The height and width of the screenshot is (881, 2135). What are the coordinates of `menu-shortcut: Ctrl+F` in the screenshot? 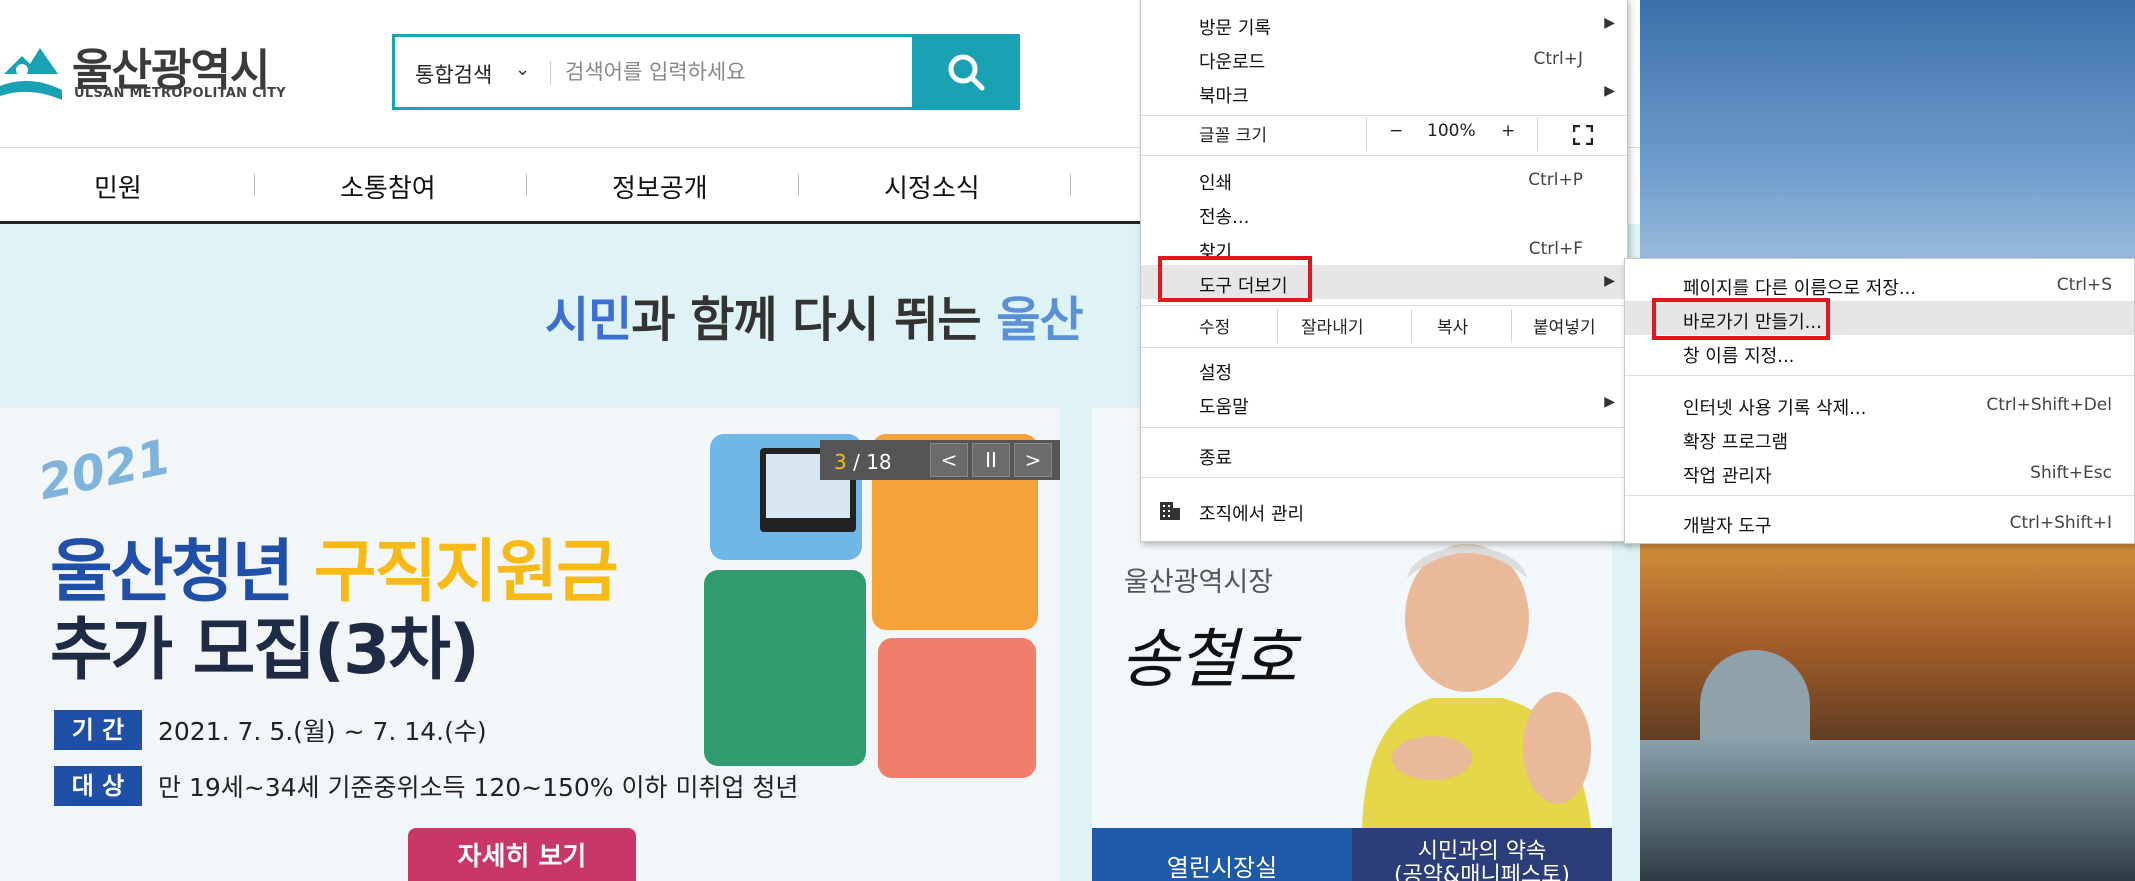 It's located at (1555, 249).